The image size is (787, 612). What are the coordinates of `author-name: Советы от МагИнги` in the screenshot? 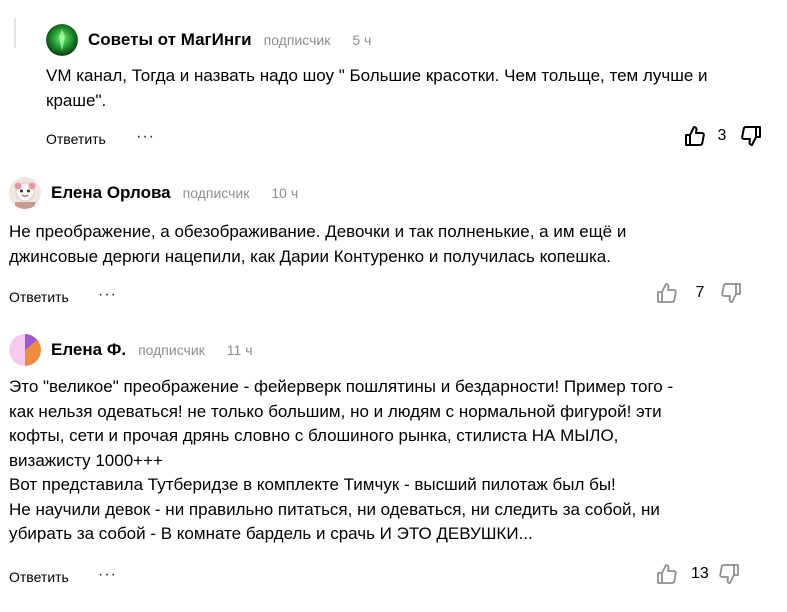 It's located at (170, 40).